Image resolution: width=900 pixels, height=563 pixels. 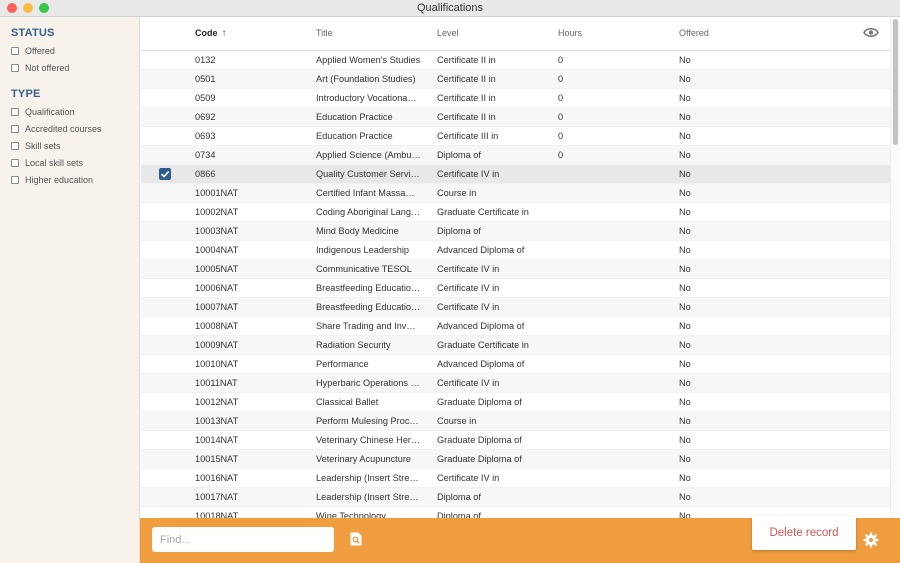 What do you see at coordinates (40, 50) in the screenshot?
I see `filter-label: Offered` at bounding box center [40, 50].